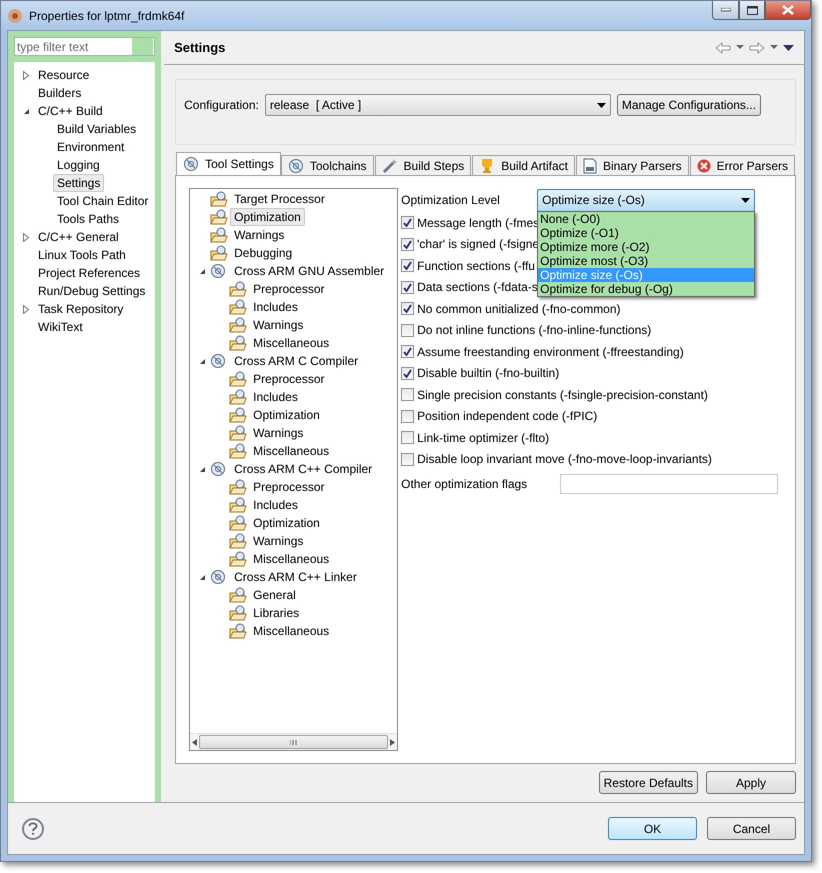 This screenshot has width=822, height=873. I want to click on option-label: Function sections (-ffu, so click(476, 265).